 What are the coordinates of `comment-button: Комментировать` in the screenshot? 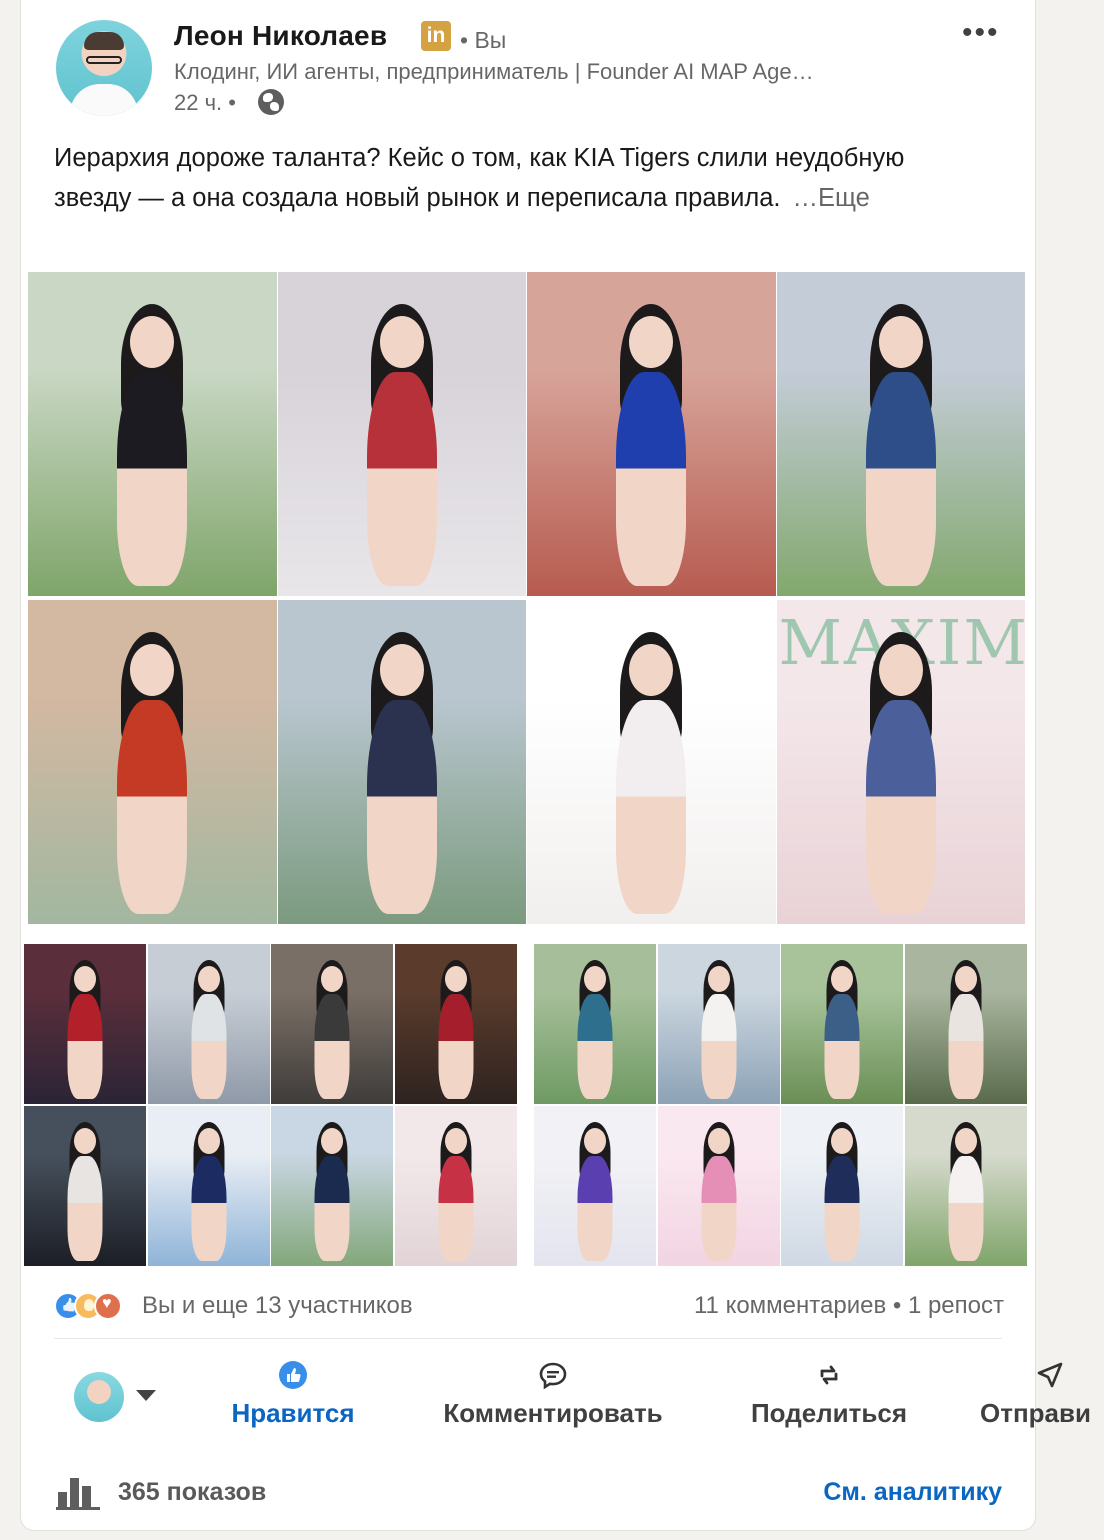 It's located at (553, 1395).